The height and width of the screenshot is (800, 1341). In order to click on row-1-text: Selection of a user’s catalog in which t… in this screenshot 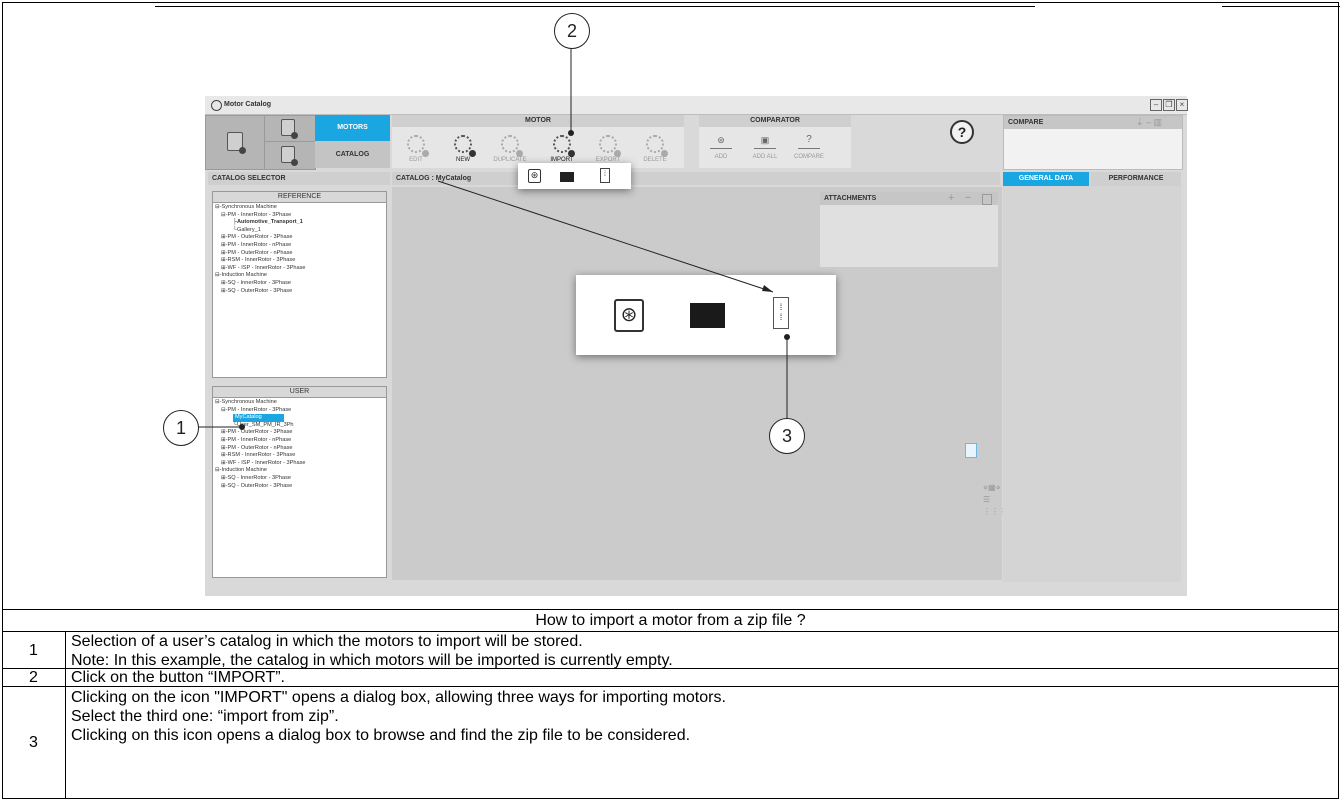, I will do `click(372, 651)`.